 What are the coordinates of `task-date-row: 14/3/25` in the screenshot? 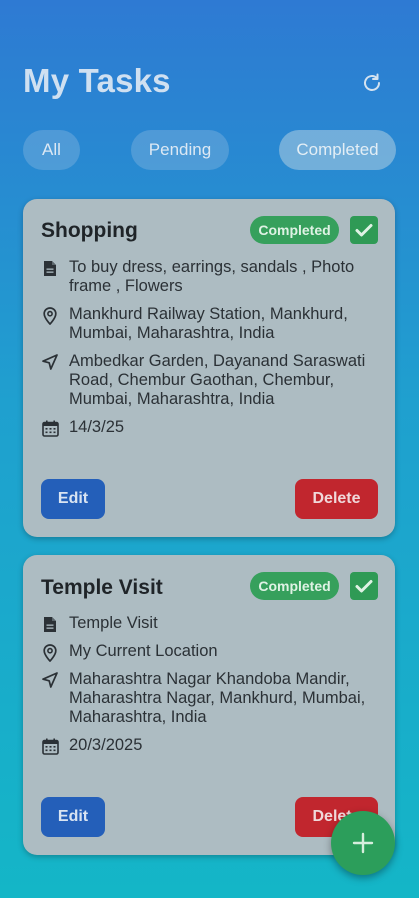 It's located at (216, 427).